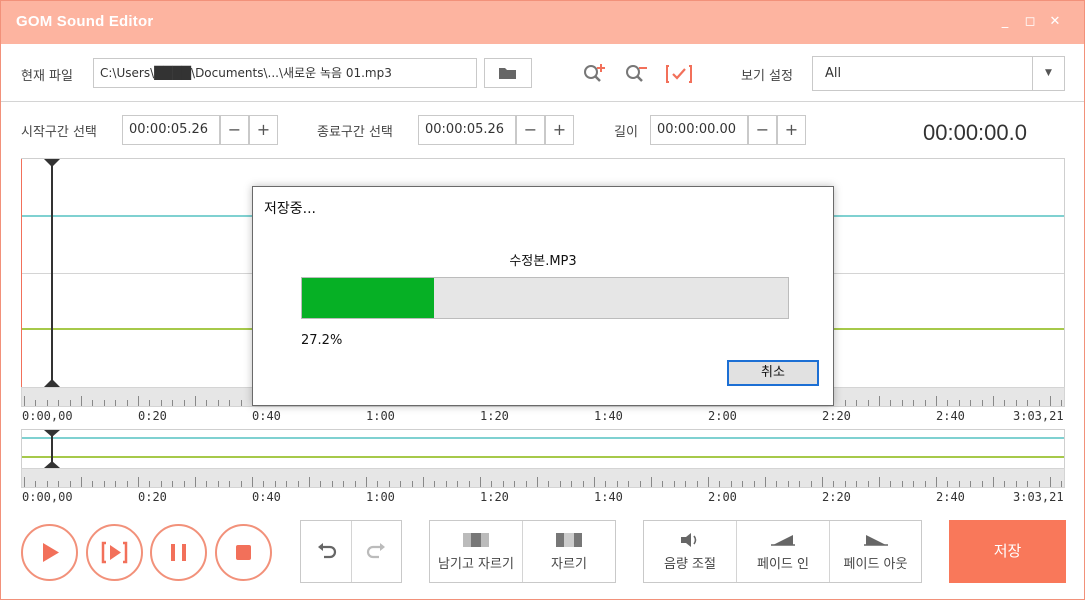 The height and width of the screenshot is (600, 1085). What do you see at coordinates (322, 340) in the screenshot?
I see `save-progress-text: 27.2%` at bounding box center [322, 340].